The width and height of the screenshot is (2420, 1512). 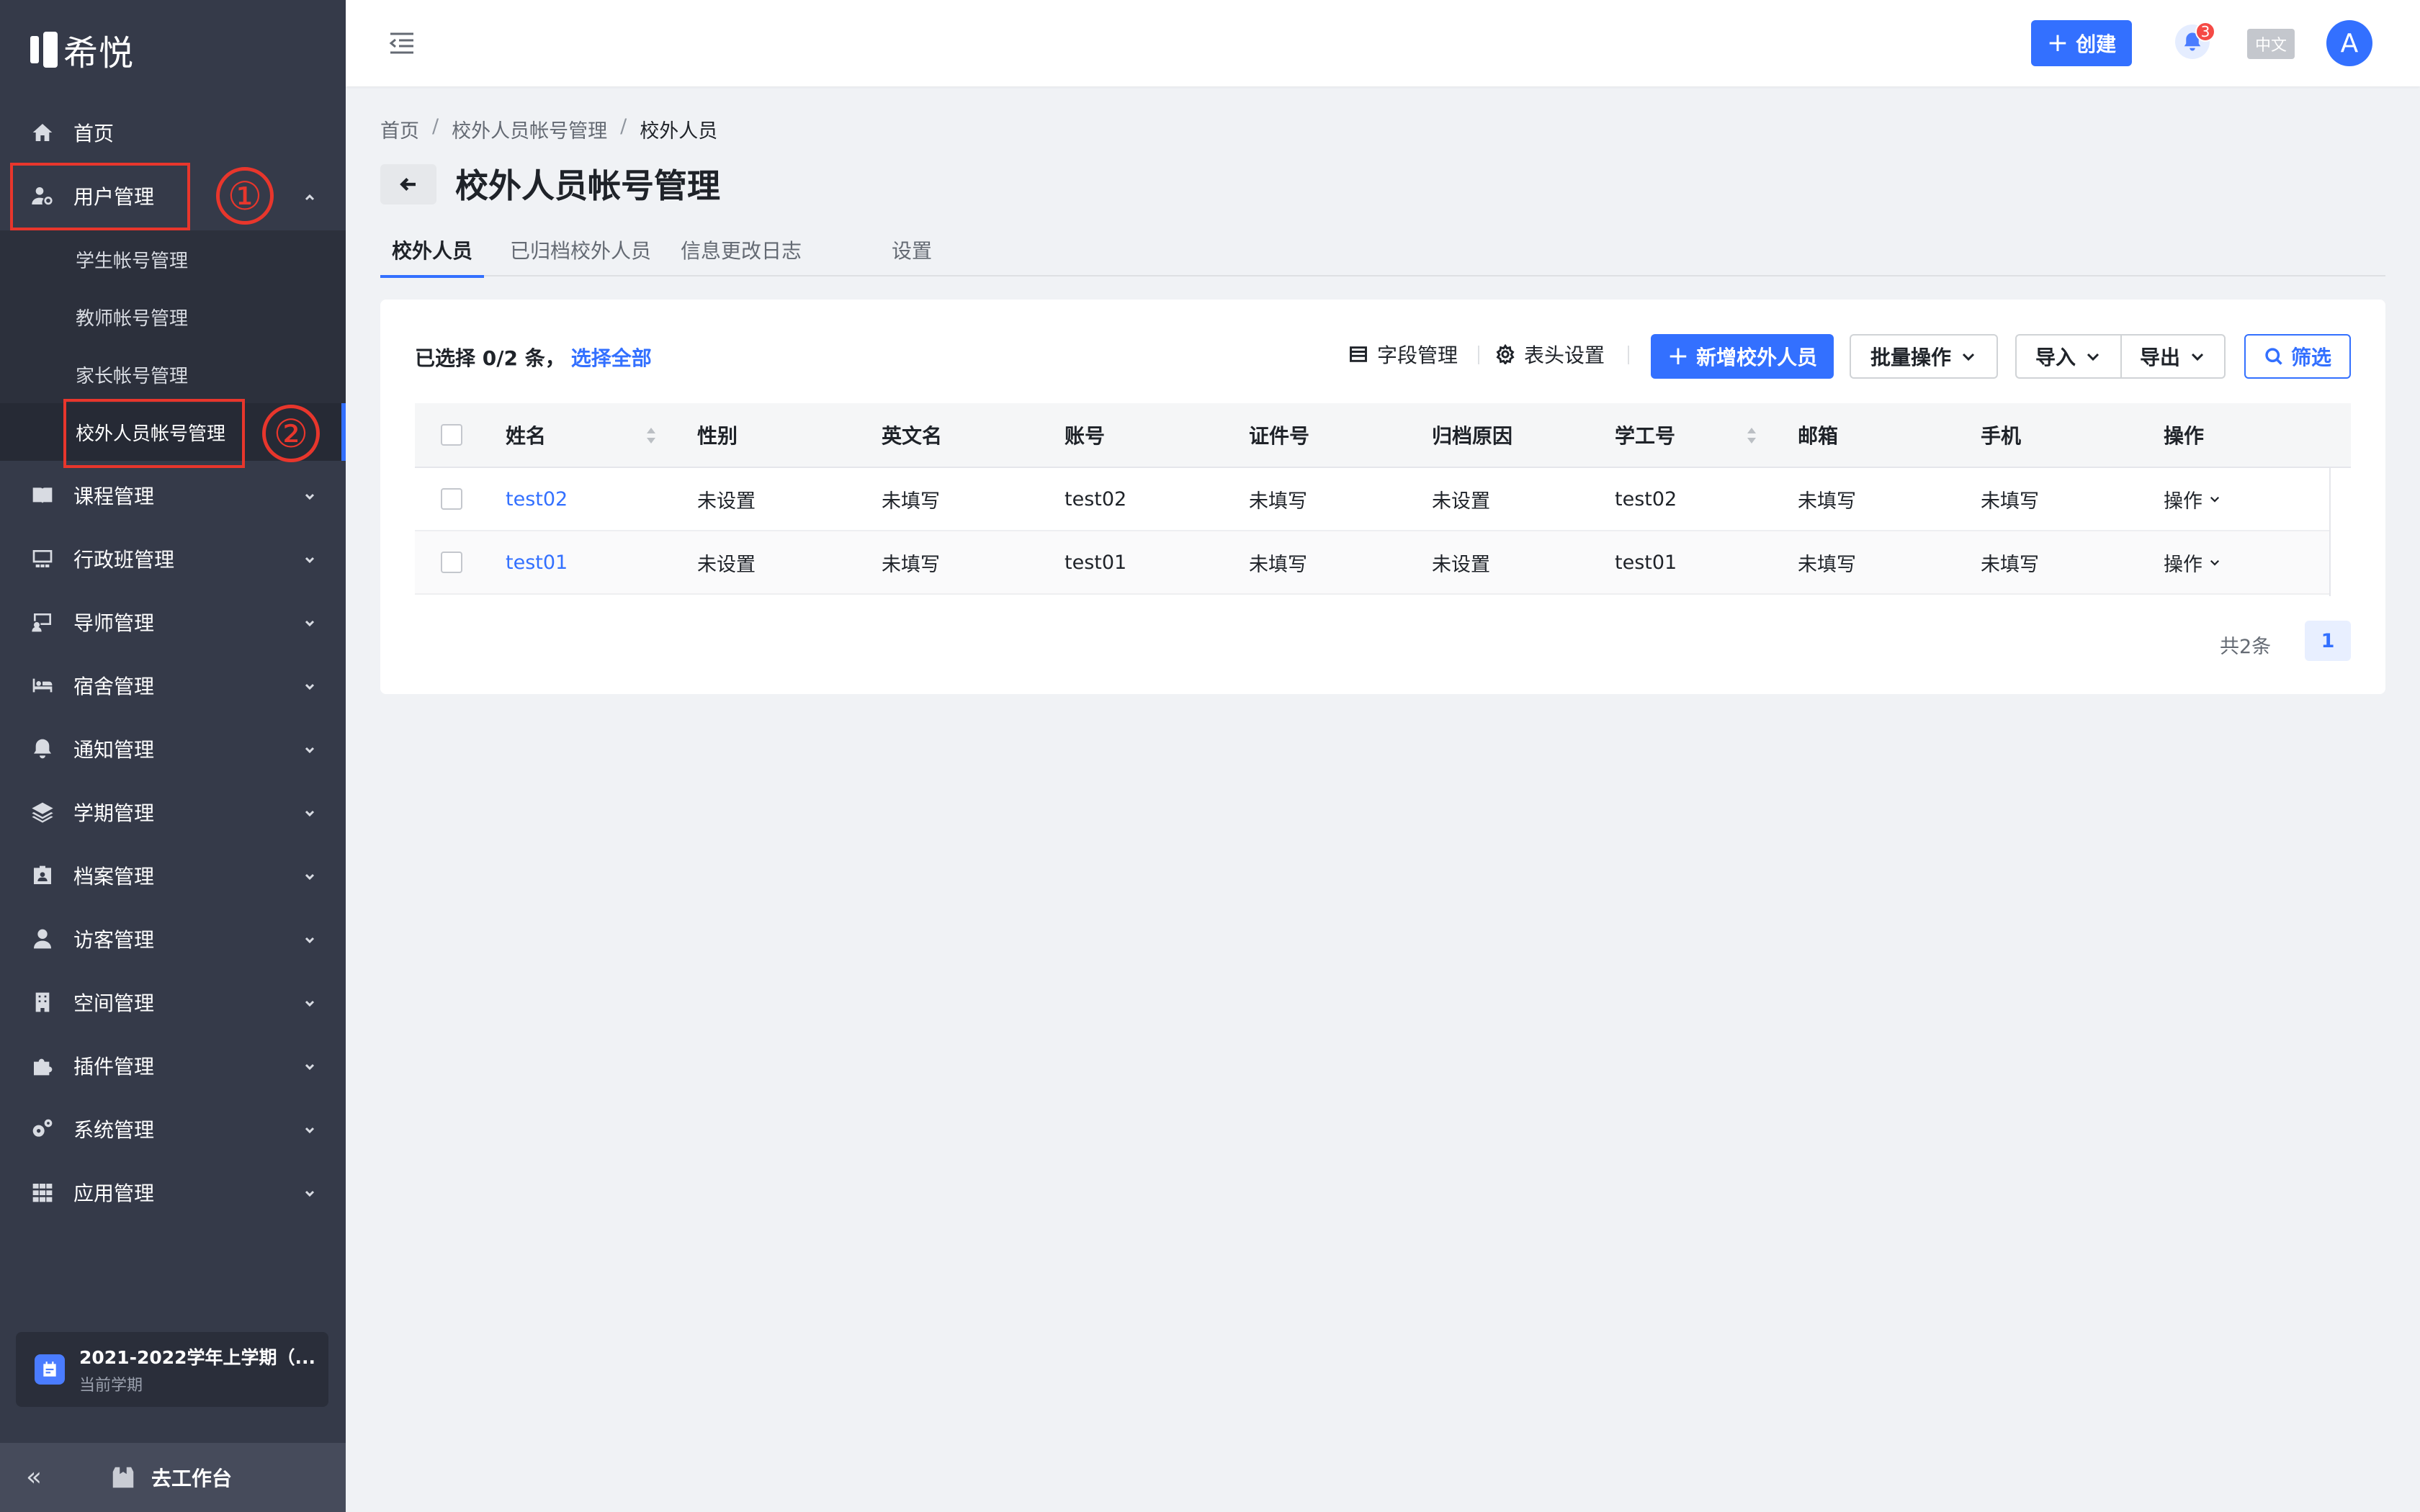 What do you see at coordinates (2096, 44) in the screenshot?
I see `create-label: 创建` at bounding box center [2096, 44].